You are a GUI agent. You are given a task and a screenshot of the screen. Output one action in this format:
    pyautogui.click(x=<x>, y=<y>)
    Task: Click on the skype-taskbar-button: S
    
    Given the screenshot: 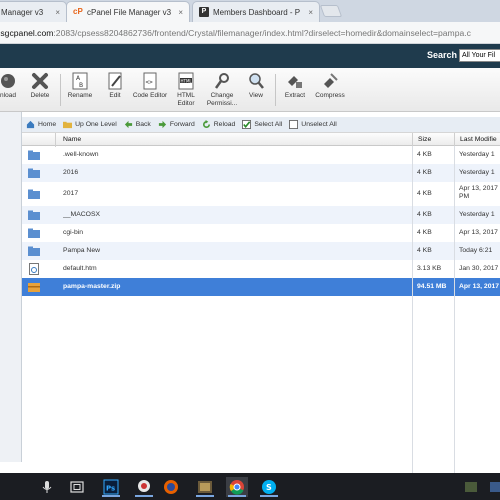 What is the action you would take?
    pyautogui.click(x=269, y=487)
    